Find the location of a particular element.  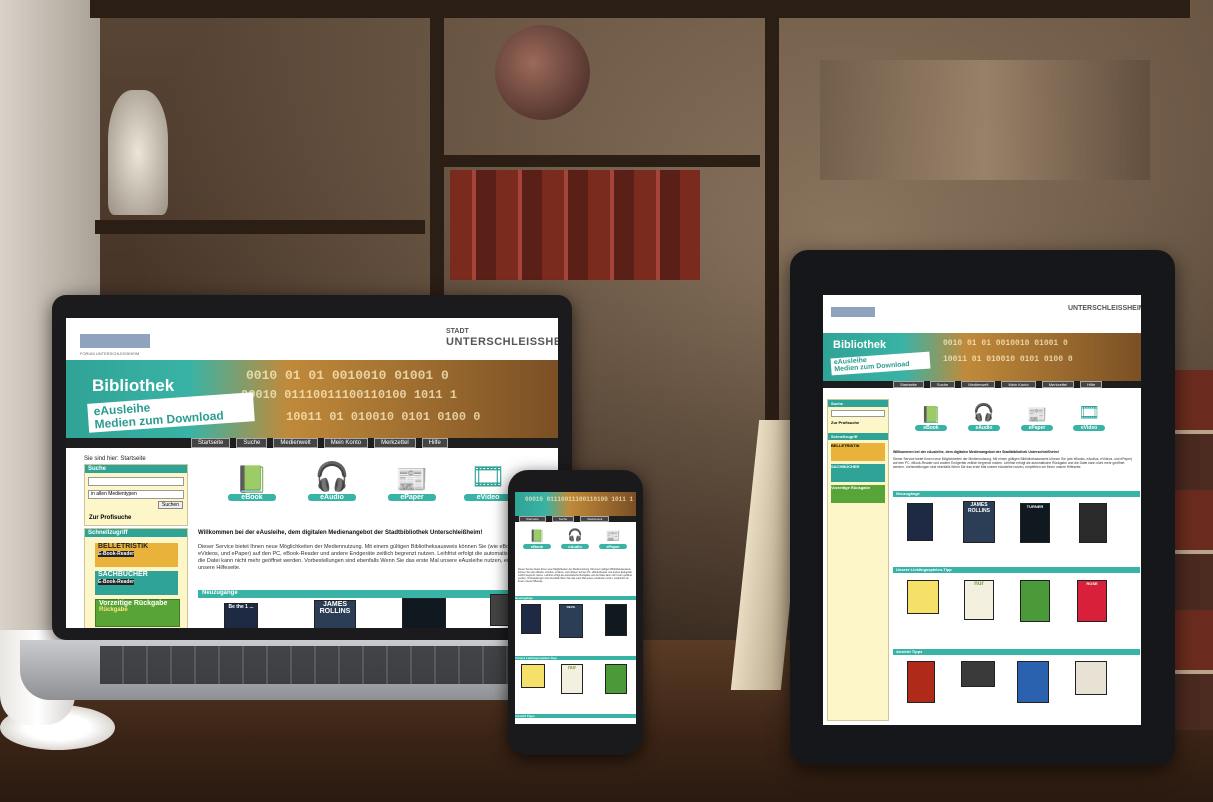

media-type-select: in allen Medientypen is located at coordinates (136, 494).